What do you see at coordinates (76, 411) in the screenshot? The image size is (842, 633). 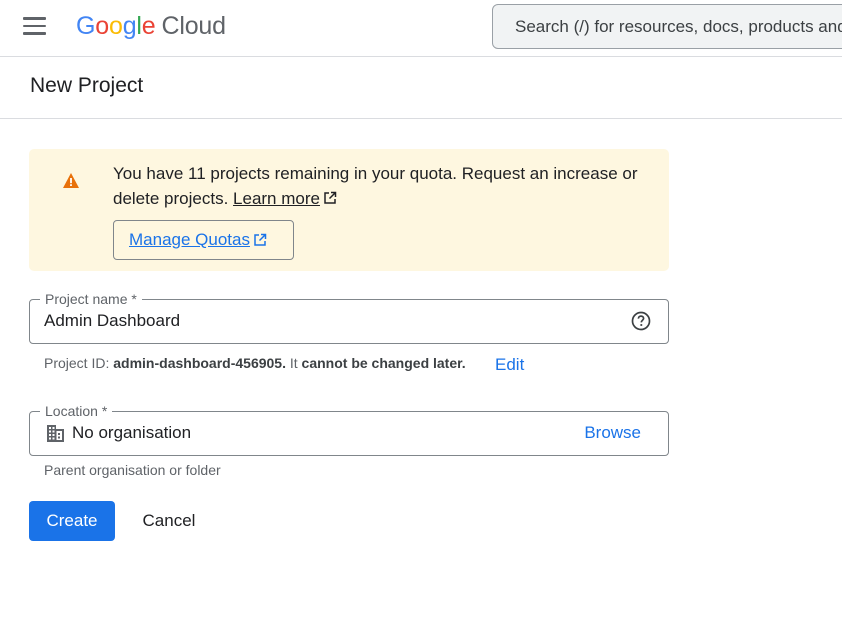 I see `location-label: Location *` at bounding box center [76, 411].